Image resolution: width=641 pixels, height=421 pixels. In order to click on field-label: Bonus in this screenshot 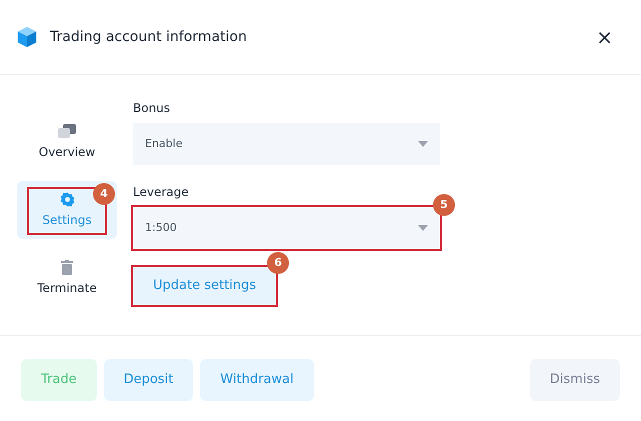, I will do `click(152, 108)`.